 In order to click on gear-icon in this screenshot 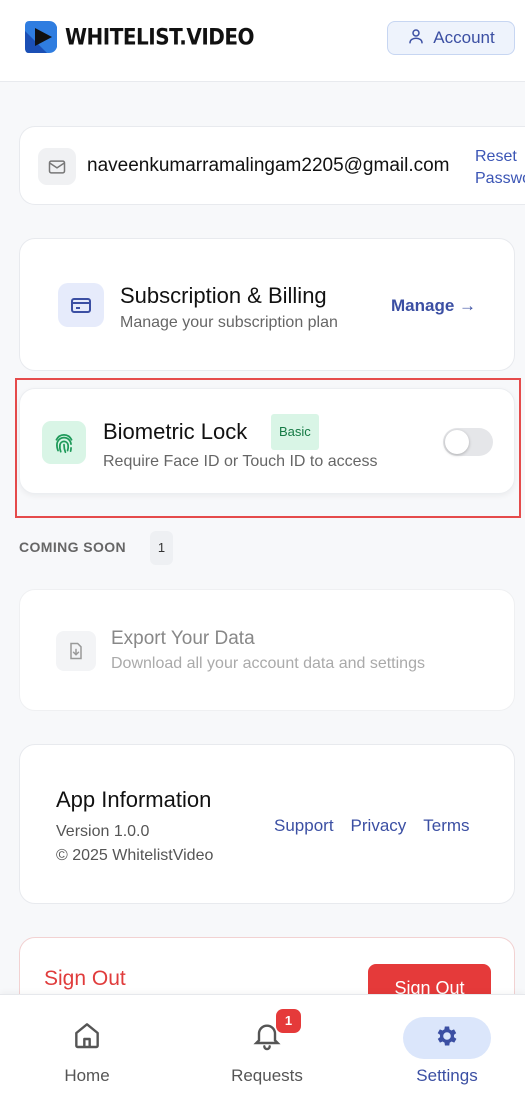, I will do `click(447, 1038)`.